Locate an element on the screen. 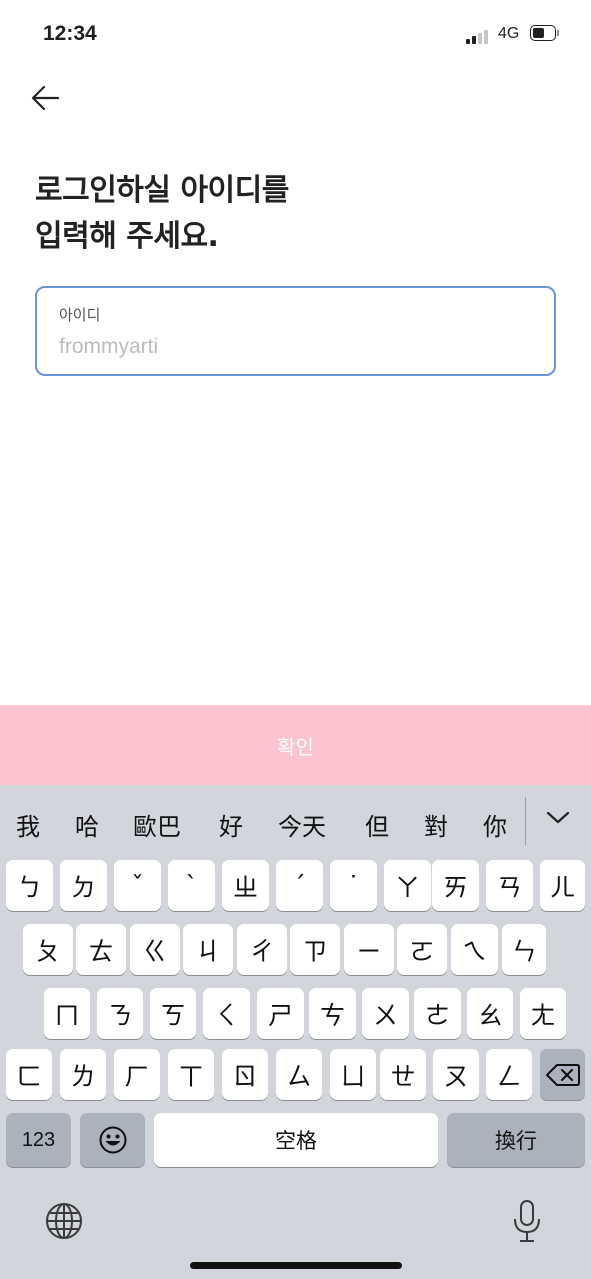  key-row1: ㄅ is located at coordinates (29, 885).